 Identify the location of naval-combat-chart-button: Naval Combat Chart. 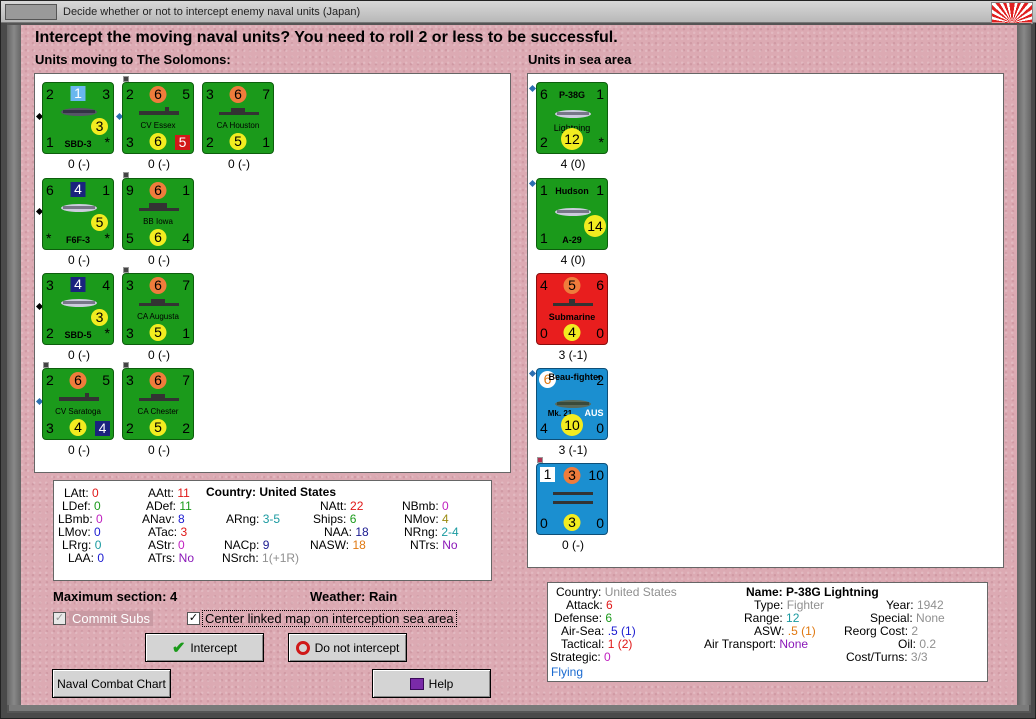
(111, 683).